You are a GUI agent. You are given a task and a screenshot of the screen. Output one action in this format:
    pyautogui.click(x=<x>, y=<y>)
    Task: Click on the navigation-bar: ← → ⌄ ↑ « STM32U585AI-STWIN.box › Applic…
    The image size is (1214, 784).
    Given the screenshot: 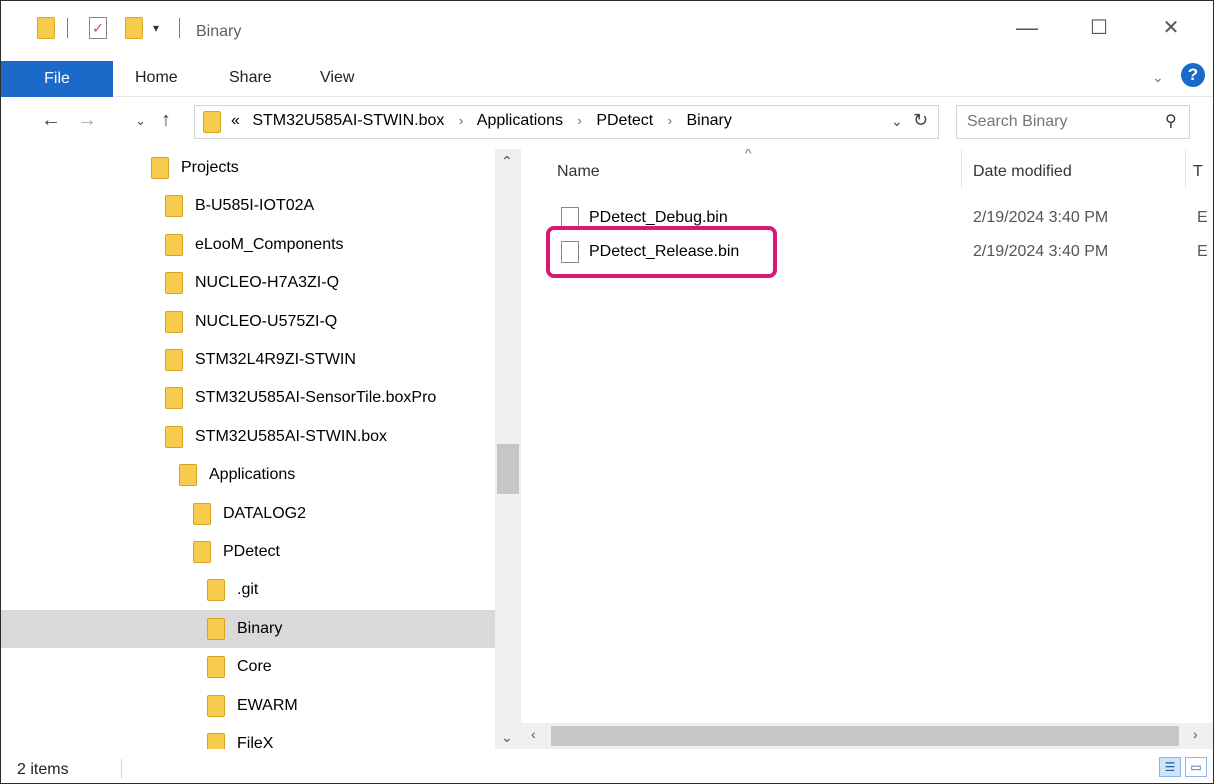 What is the action you would take?
    pyautogui.click(x=607, y=123)
    